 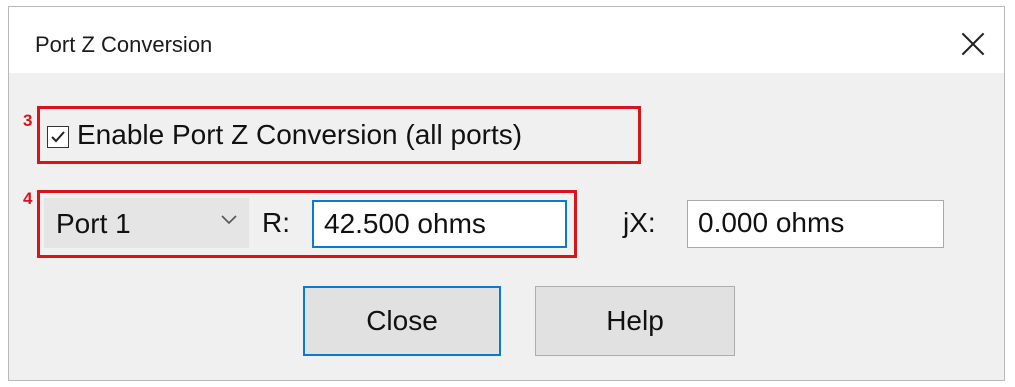 I want to click on jx-value-input: 0.000 ohms, so click(x=815, y=224).